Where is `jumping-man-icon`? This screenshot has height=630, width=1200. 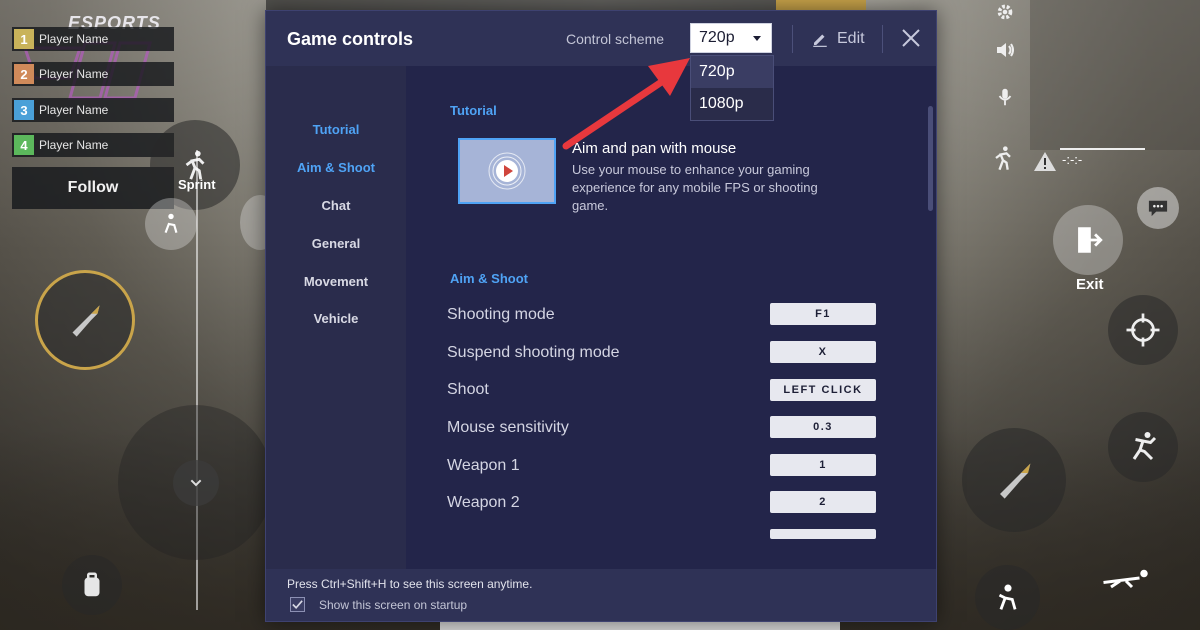 jumping-man-icon is located at coordinates (1144, 446).